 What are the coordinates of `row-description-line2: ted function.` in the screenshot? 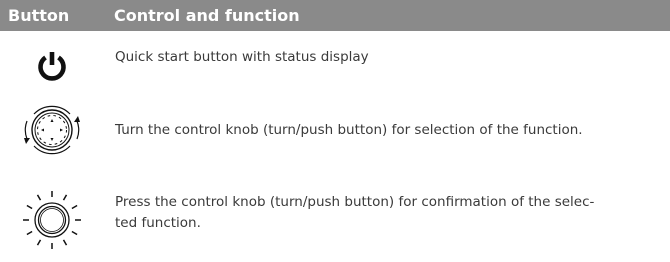 It's located at (158, 223).